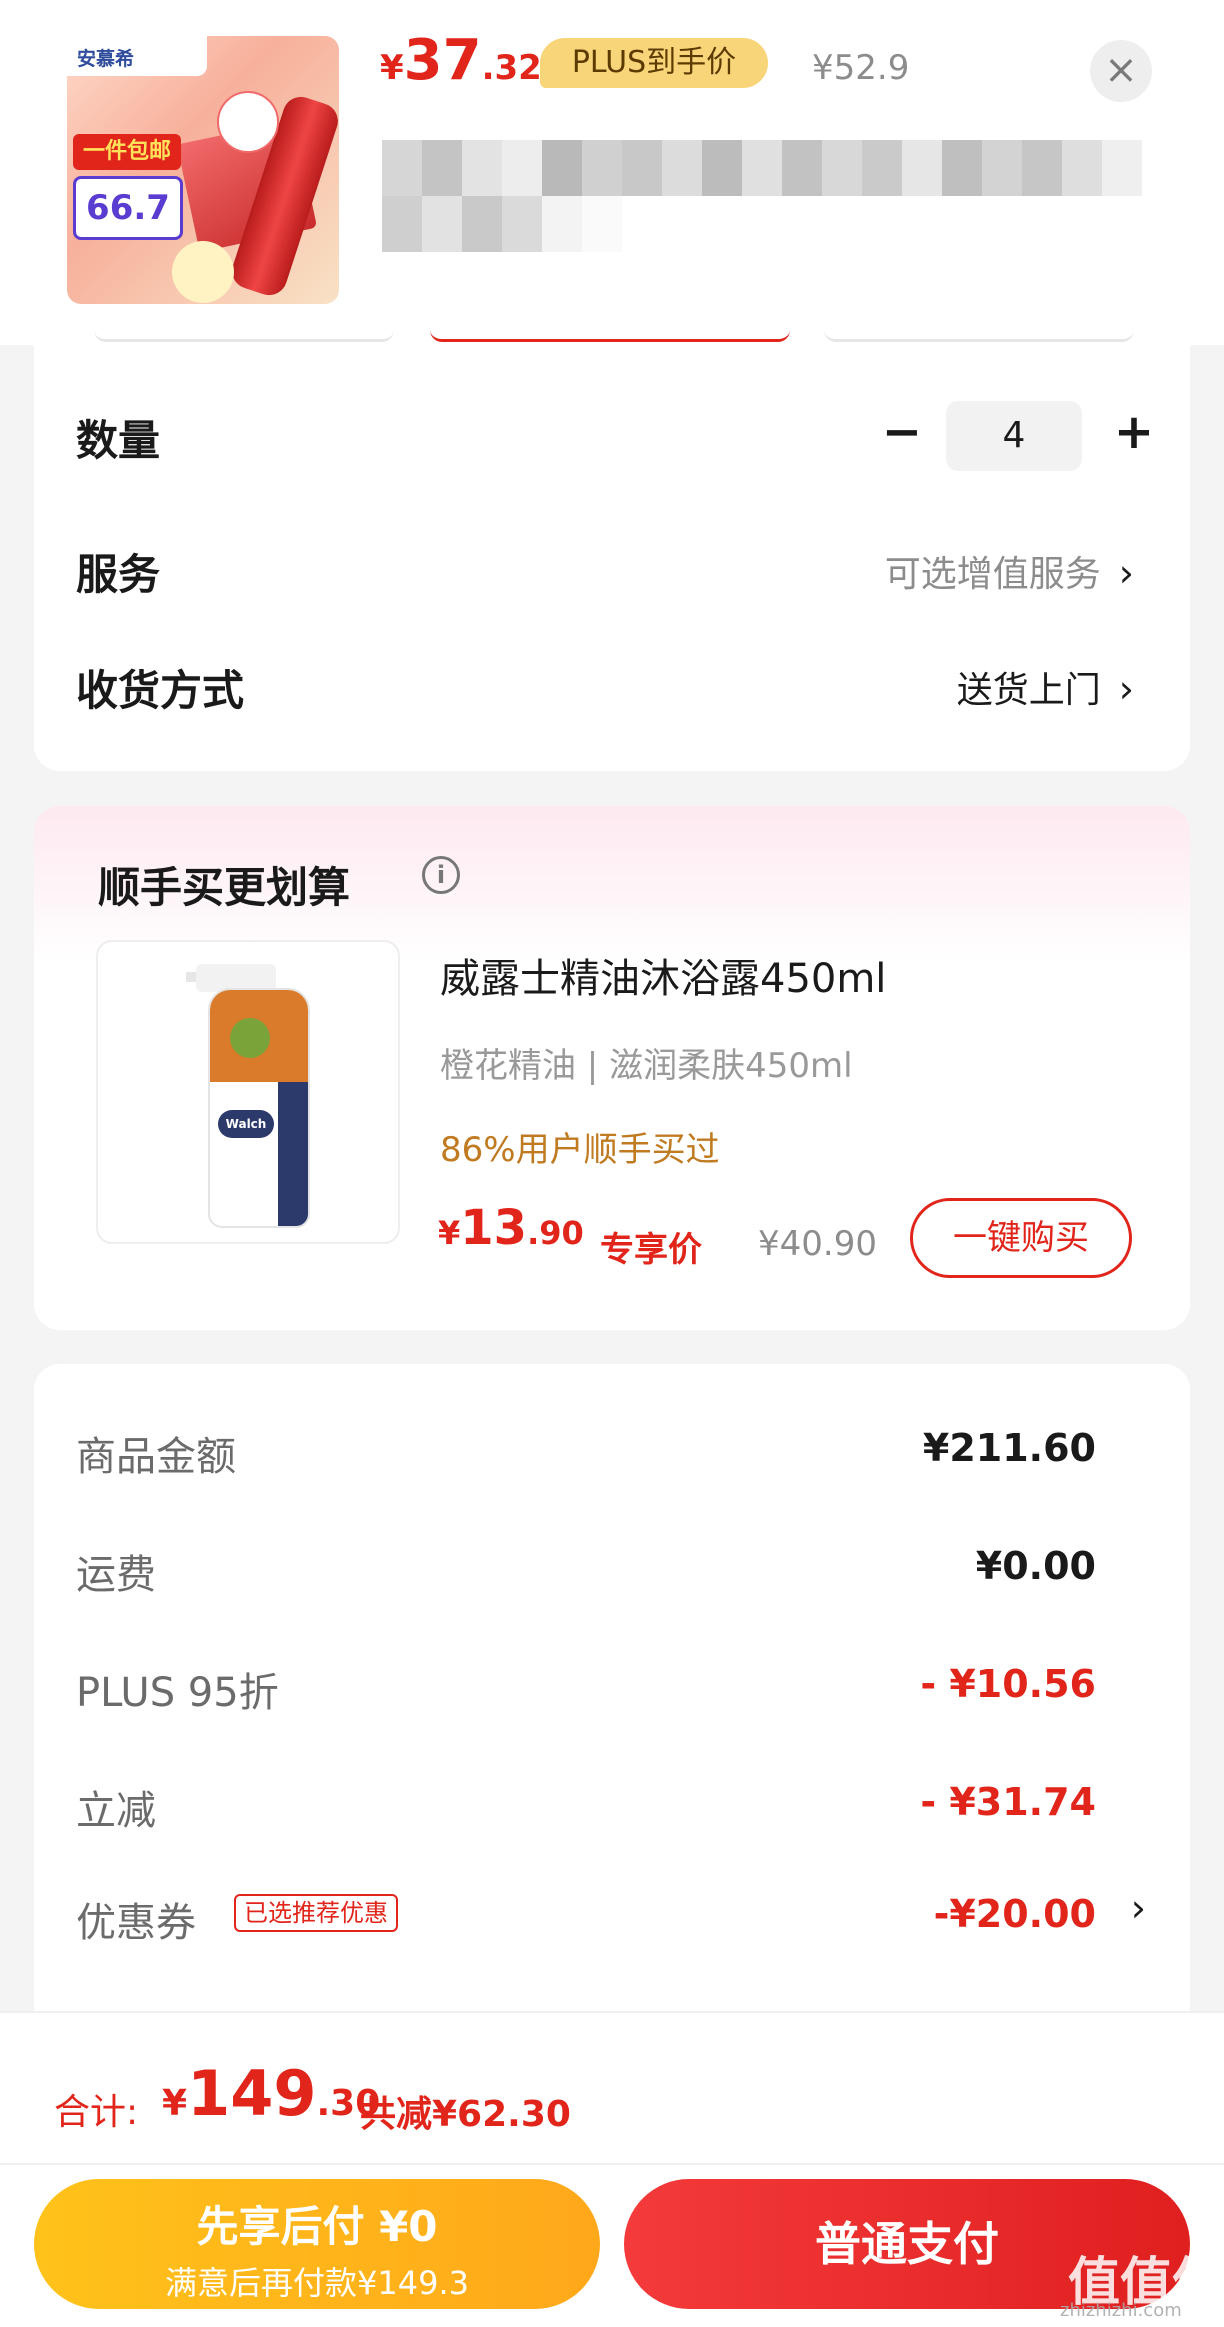 This screenshot has height=2327, width=1224. What do you see at coordinates (177, 1693) in the screenshot?
I see `cost-label-plus-discount: PLUS 95折` at bounding box center [177, 1693].